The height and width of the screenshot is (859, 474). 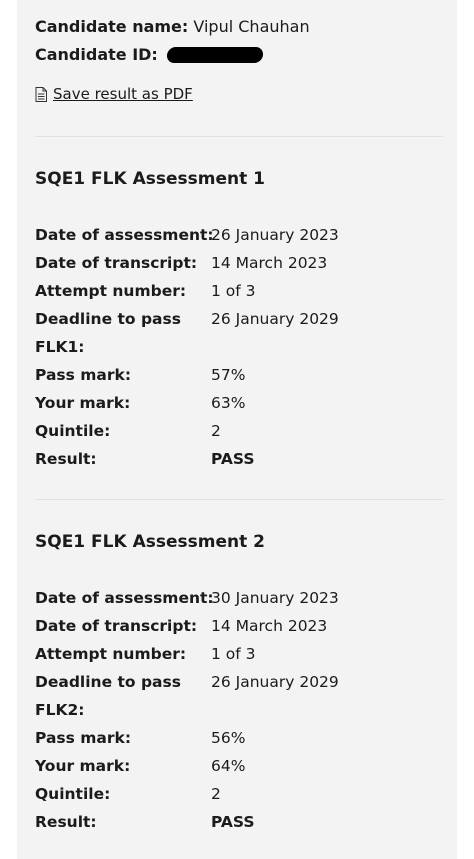 I want to click on save-pdf-link: Save result as PDF, so click(x=114, y=94).